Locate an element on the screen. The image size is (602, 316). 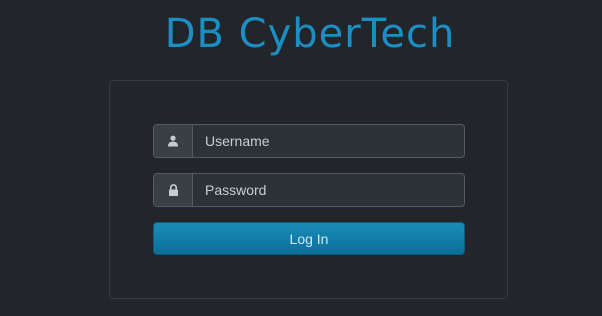
brand-logo-text: DB CyberTech is located at coordinates (310, 34).